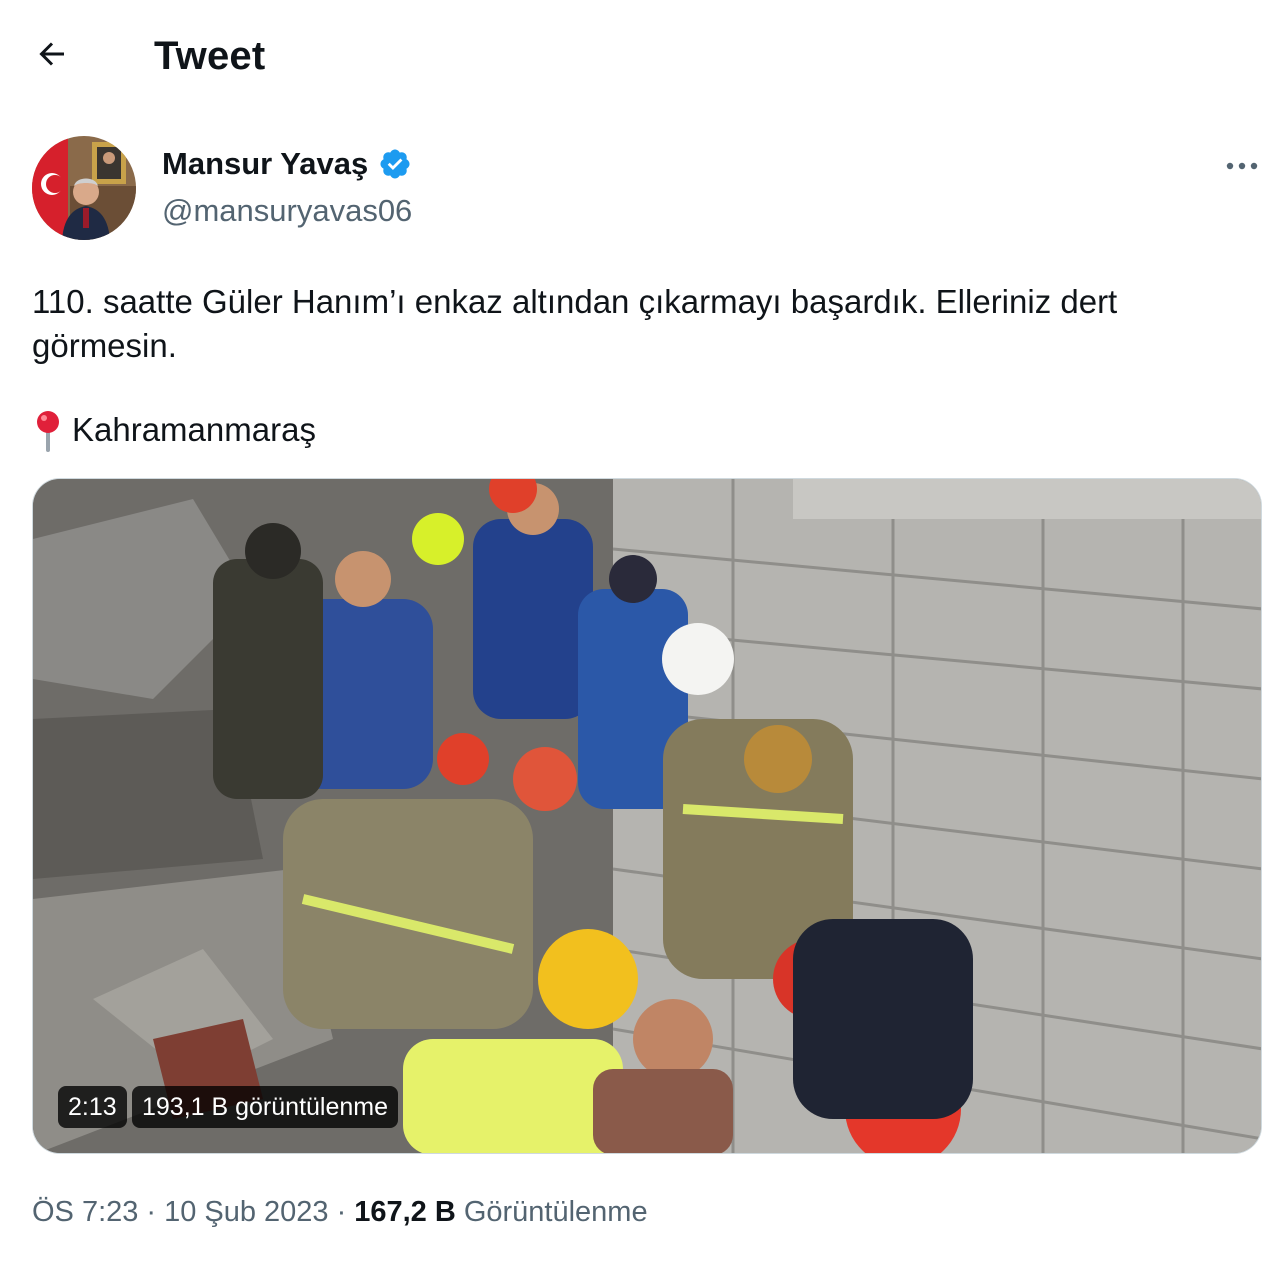 The height and width of the screenshot is (1263, 1280). I want to click on author-name-row: Mansur Yavaş, so click(287, 164).